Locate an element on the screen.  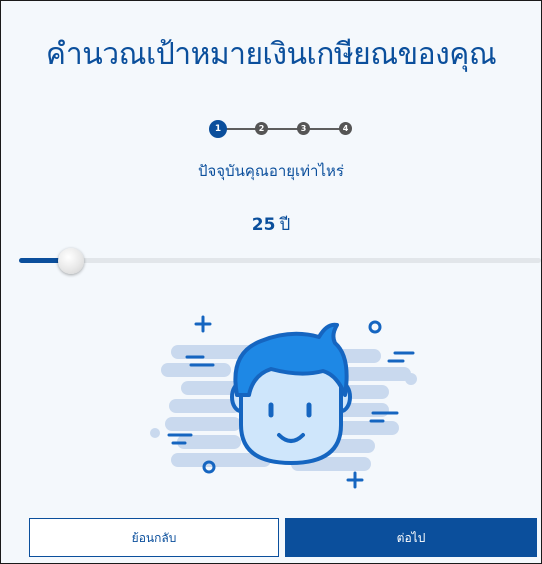
age-slider is located at coordinates (280, 261).